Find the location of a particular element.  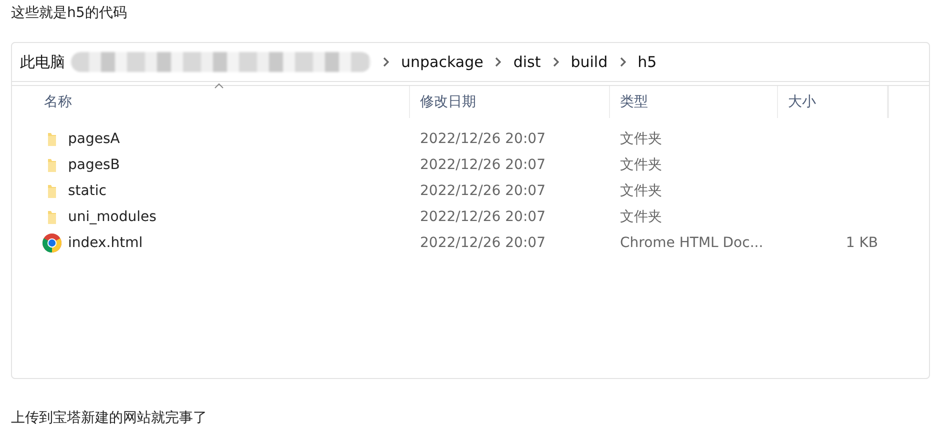

breadcrumb-item: dist is located at coordinates (527, 62).